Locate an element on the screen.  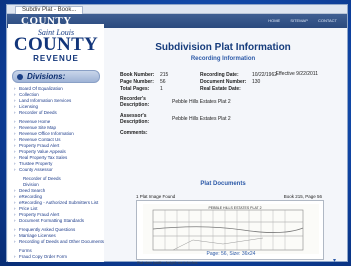
nav-document-formatting: Document Formatting Standards is located at coordinates (59, 221).